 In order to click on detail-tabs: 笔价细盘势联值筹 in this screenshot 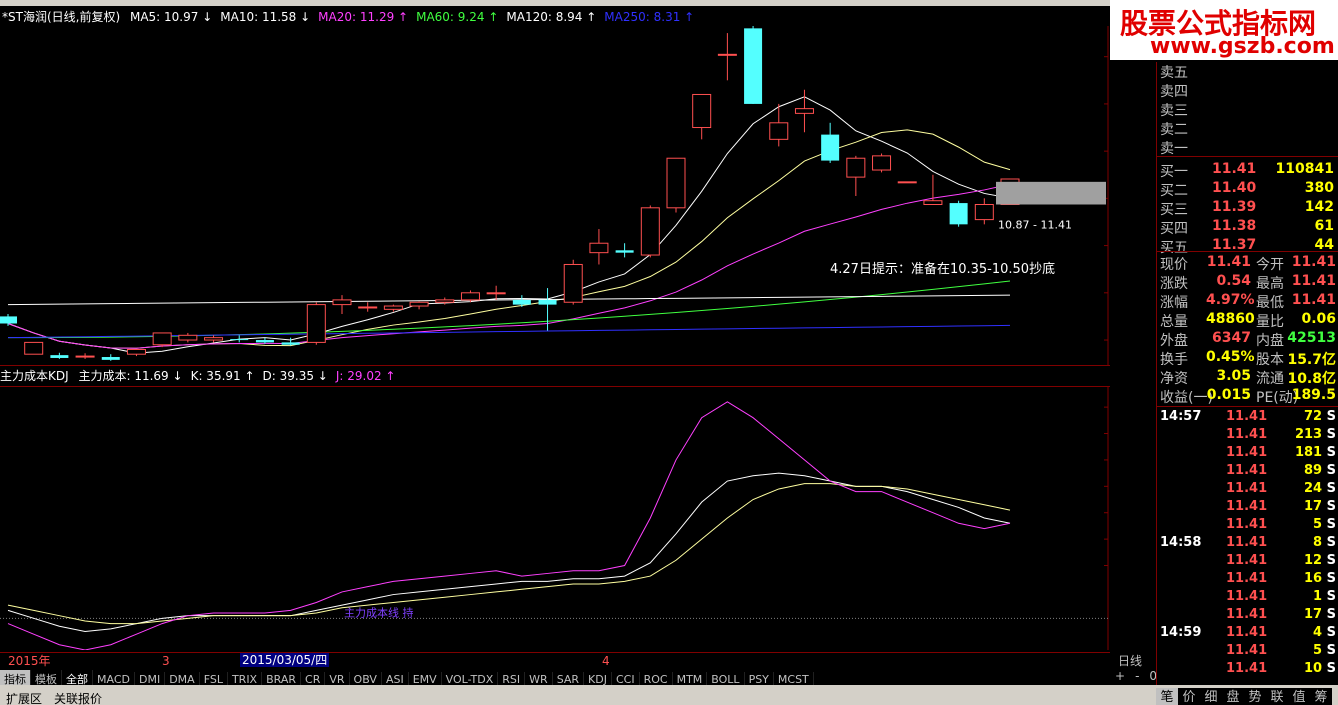, I will do `click(1247, 695)`.